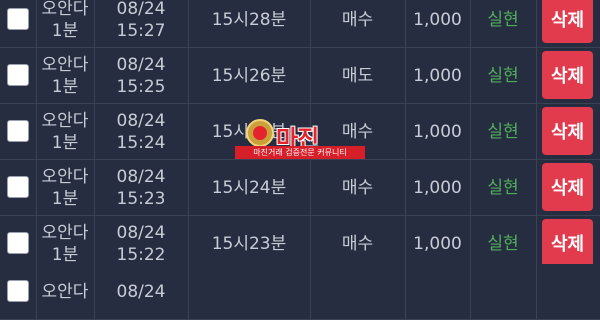 The width and height of the screenshot is (600, 320). I want to click on side-cell: 매도, so click(357, 76).